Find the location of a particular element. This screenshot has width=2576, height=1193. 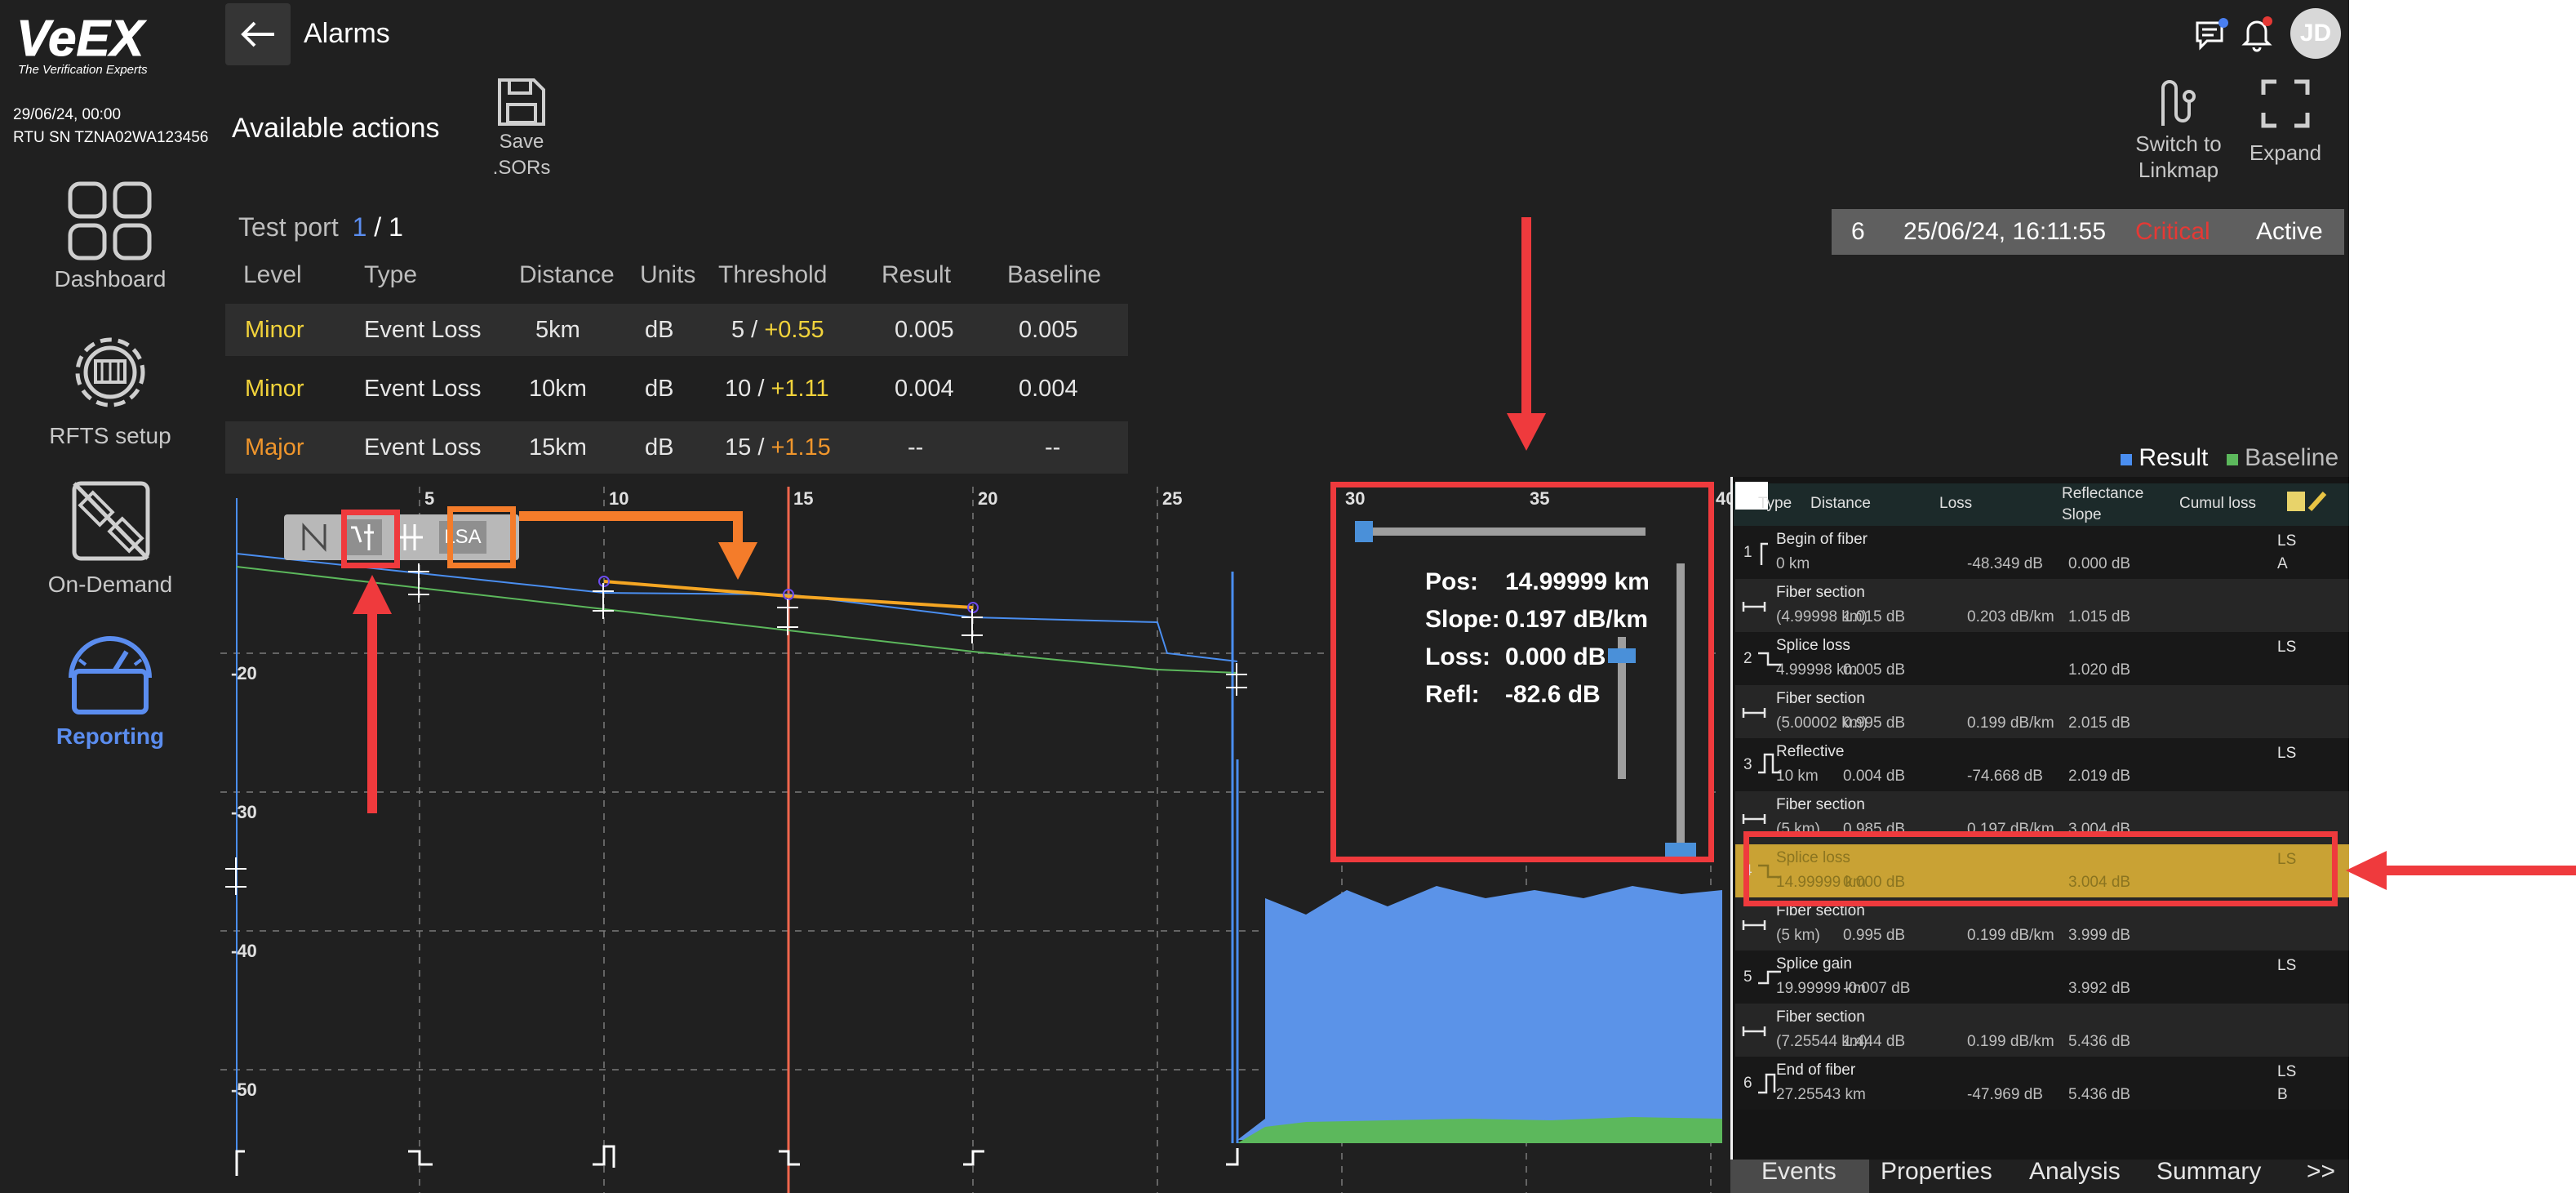

event-cumul-loss: 3.999 dB is located at coordinates (2099, 935).